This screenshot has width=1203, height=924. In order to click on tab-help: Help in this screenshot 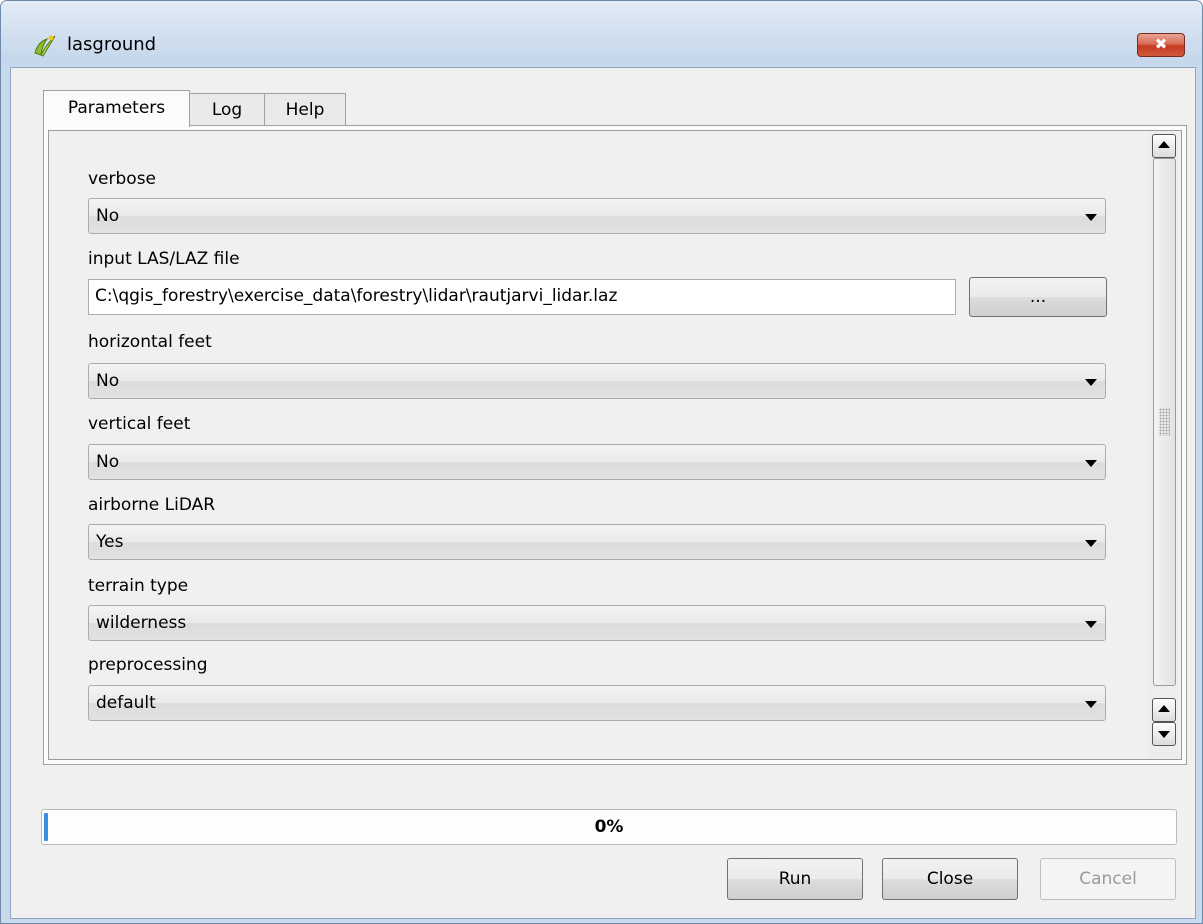, I will do `click(305, 109)`.